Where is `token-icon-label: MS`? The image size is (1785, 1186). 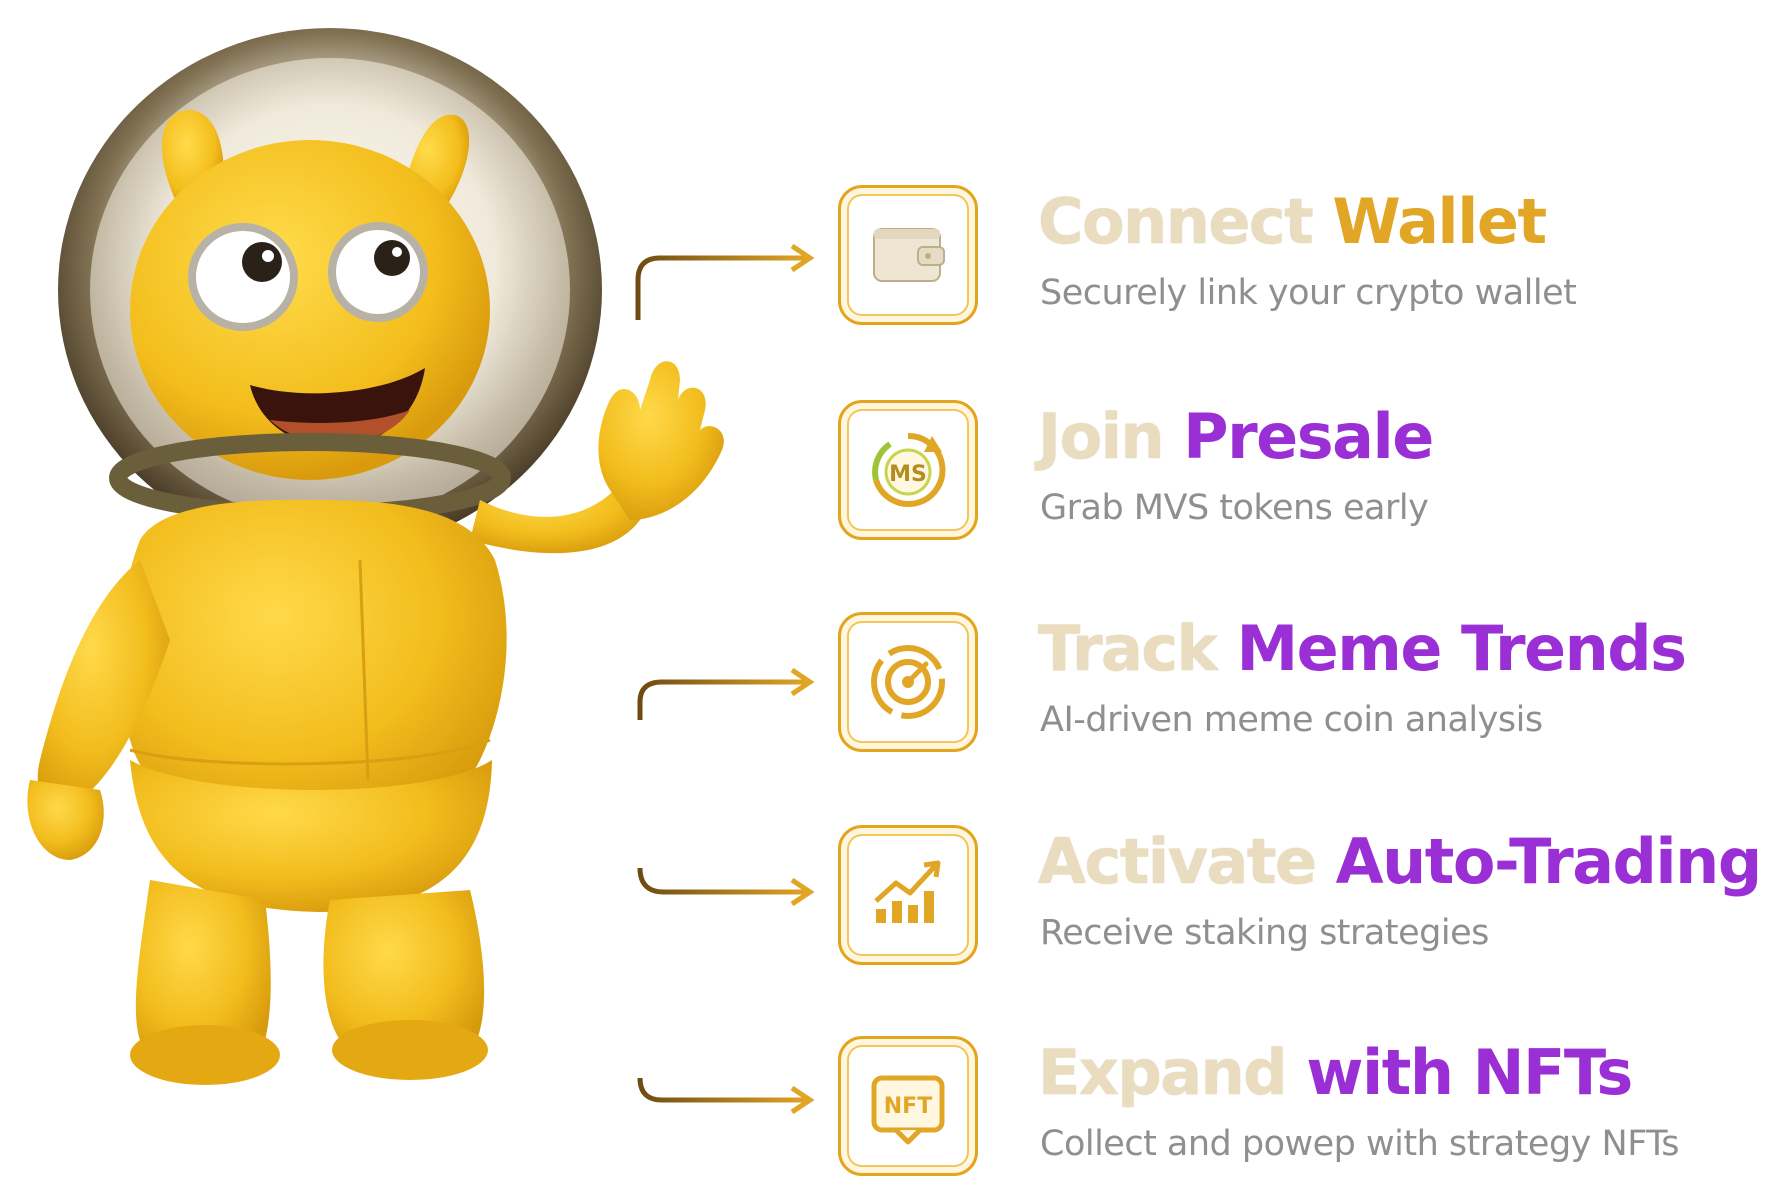 token-icon-label: MS is located at coordinates (908, 474).